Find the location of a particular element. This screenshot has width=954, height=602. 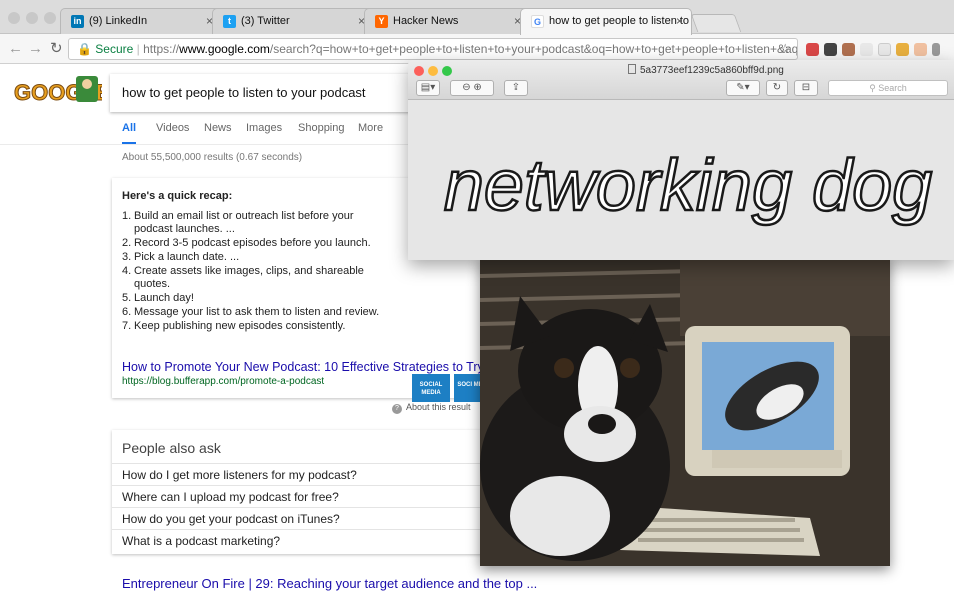

preview-title: 5a3773eef1239c5a860bff9d.png is located at coordinates (706, 70).